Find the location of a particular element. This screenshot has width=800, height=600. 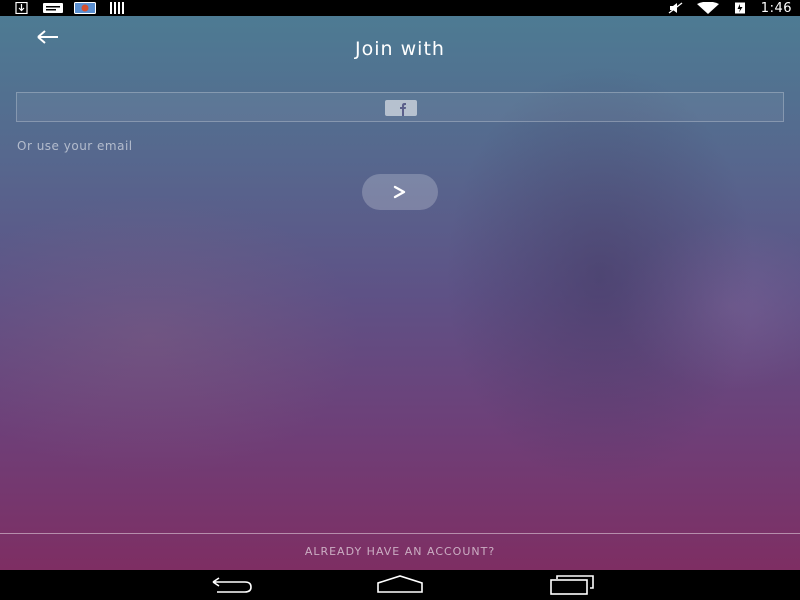

status-clock: 1:46 is located at coordinates (776, 8).